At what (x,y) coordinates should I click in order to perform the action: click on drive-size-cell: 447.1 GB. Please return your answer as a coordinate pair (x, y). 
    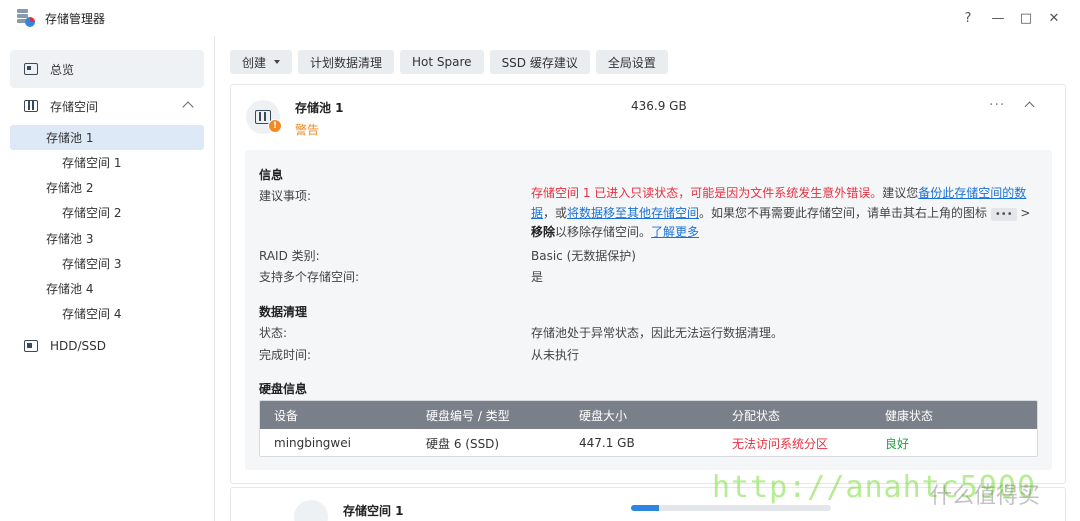
    Looking at the image, I should click on (607, 443).